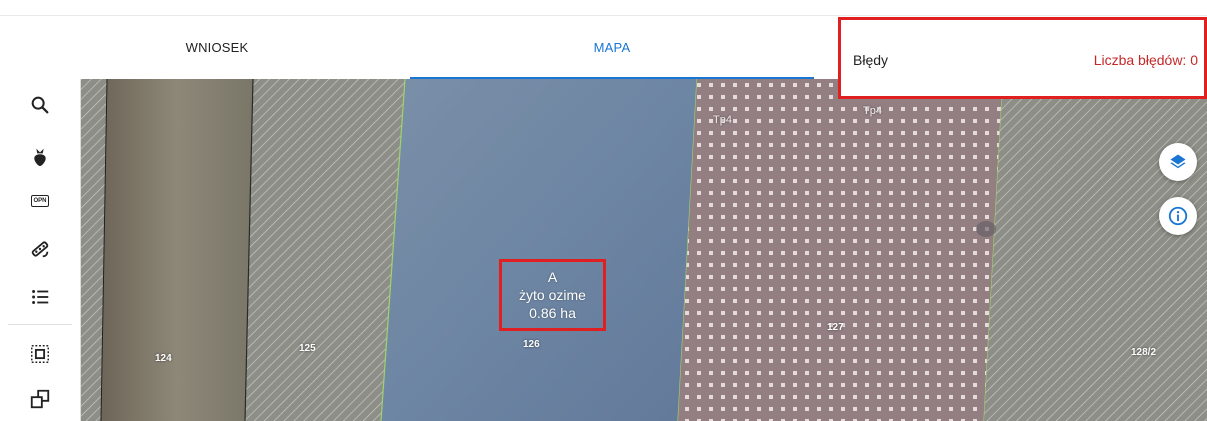 The width and height of the screenshot is (1207, 421). Describe the element at coordinates (531, 344) in the screenshot. I see `parcel-label-126: 126` at that location.